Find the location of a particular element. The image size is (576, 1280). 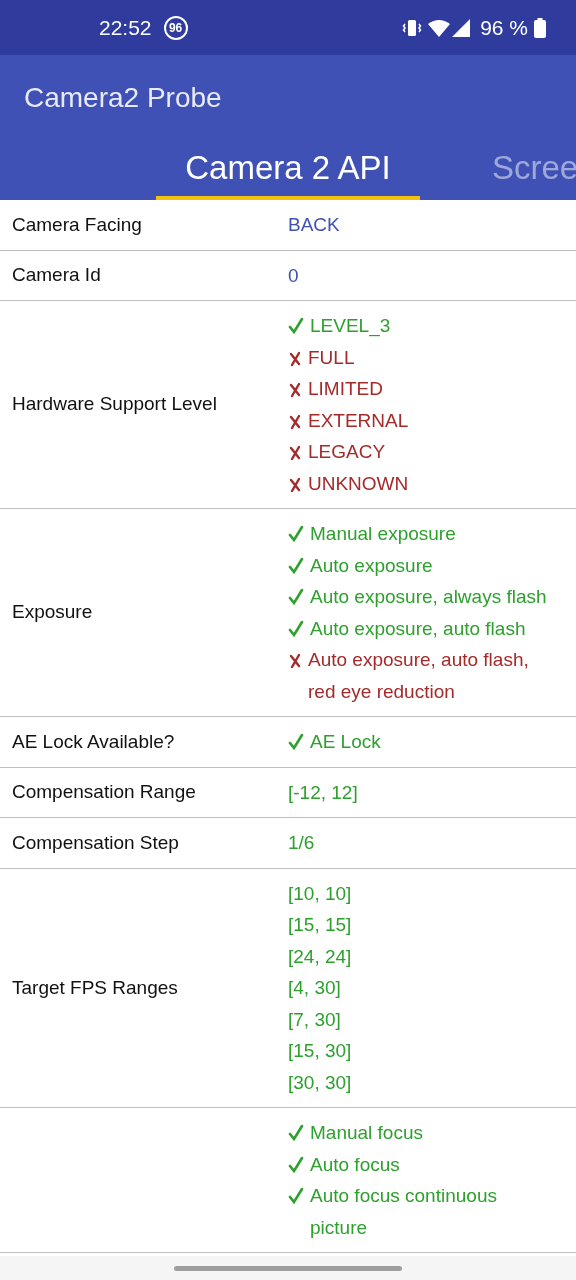

property-value: LEVEL_3 is located at coordinates (350, 326).